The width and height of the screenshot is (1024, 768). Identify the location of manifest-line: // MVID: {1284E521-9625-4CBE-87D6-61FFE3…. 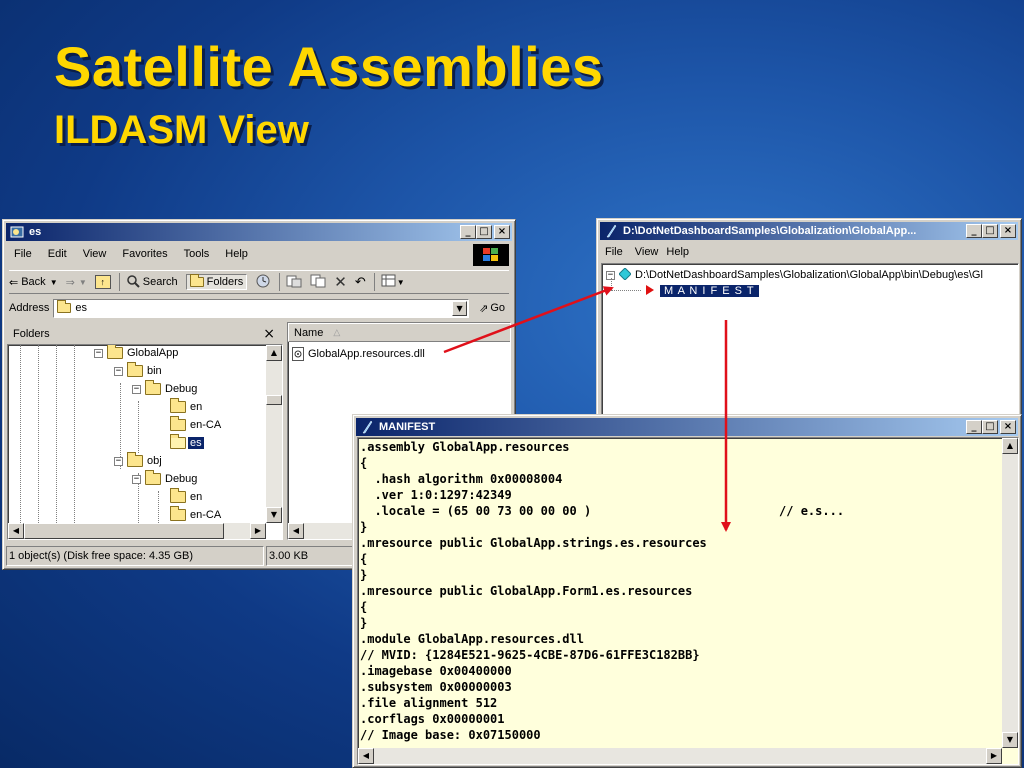
(530, 655).